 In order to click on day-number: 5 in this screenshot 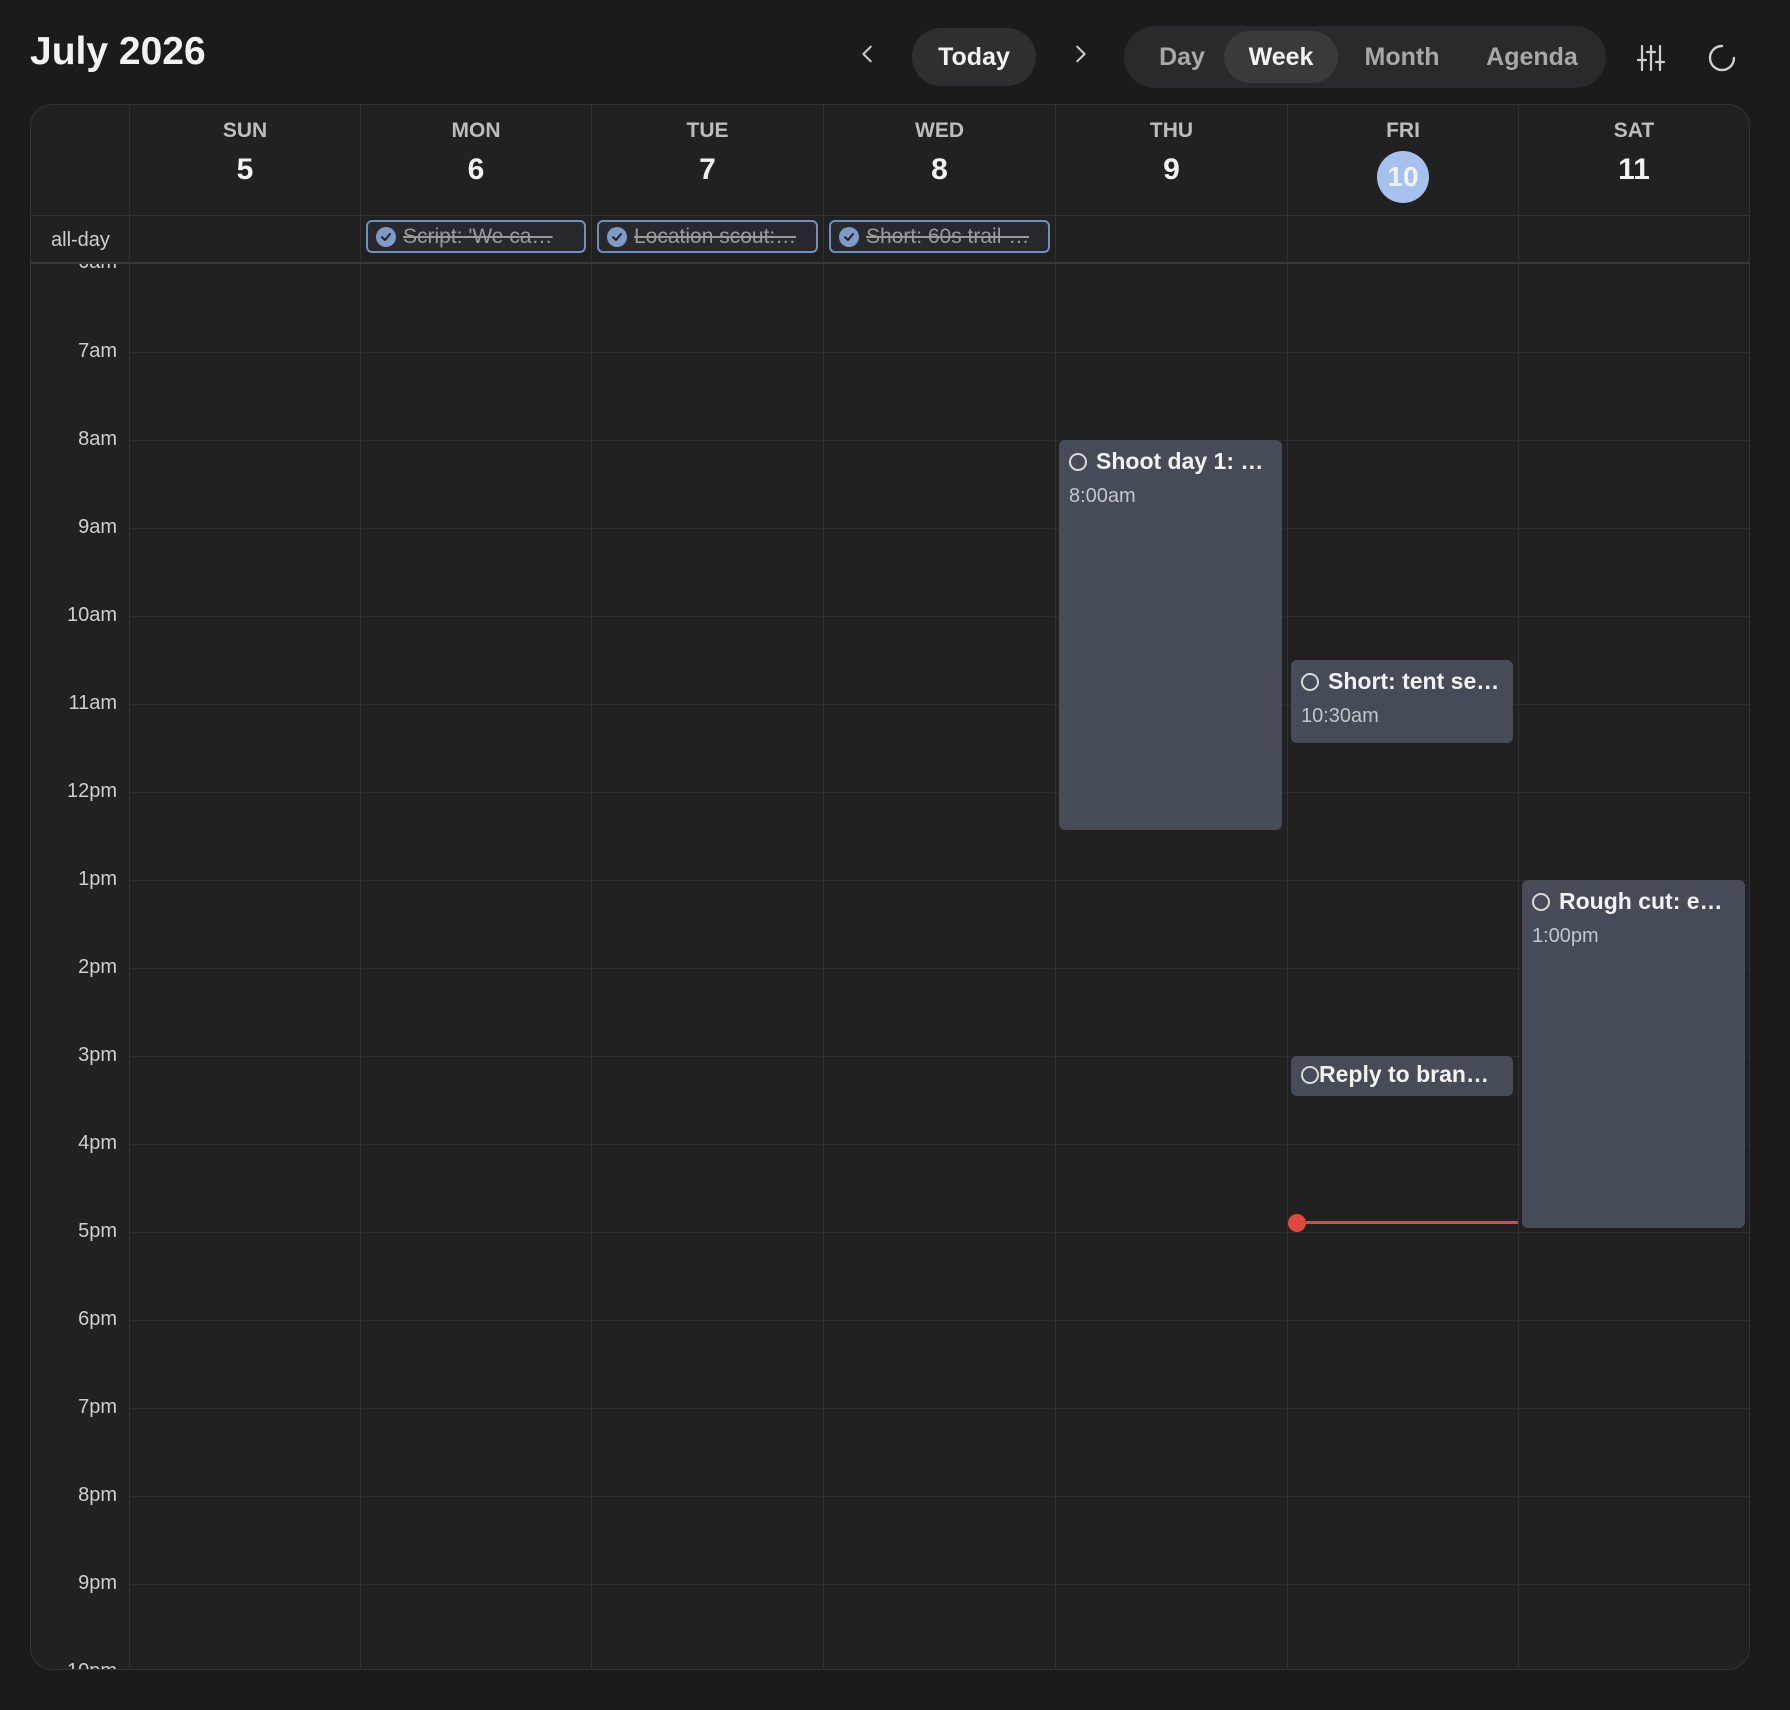, I will do `click(245, 169)`.